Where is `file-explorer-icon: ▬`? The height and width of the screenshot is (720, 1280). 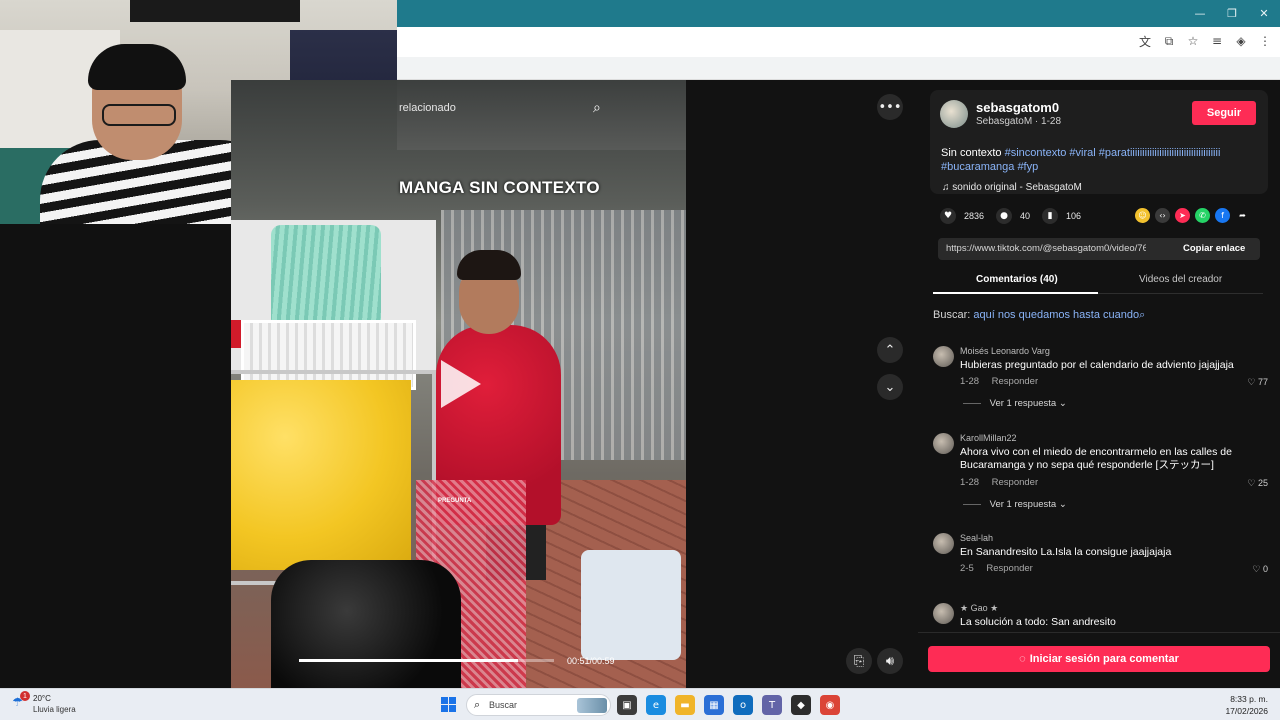
file-explorer-icon: ▬ is located at coordinates (685, 705).